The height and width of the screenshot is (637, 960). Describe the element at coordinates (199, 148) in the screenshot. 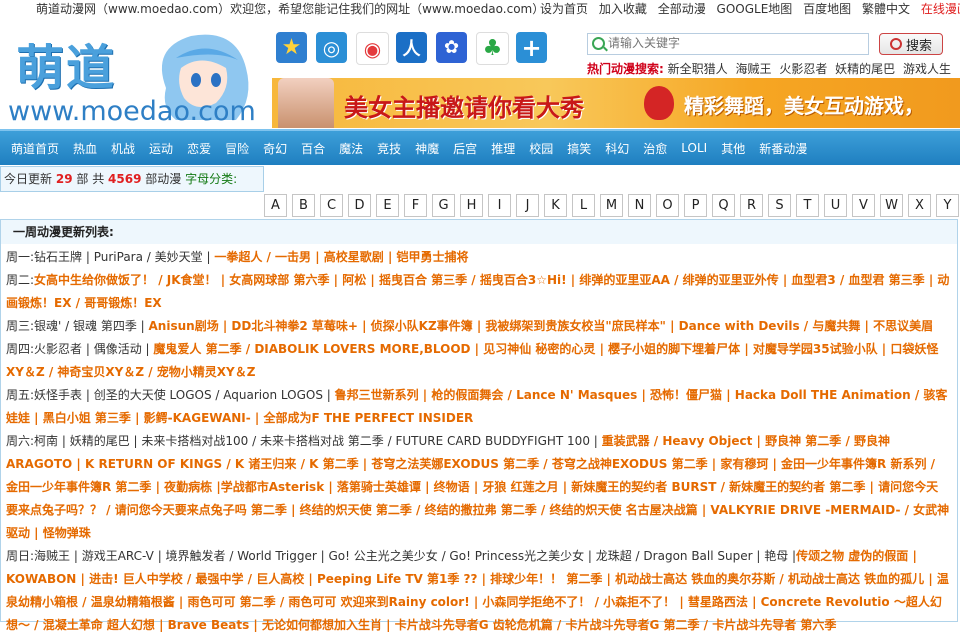

I see `nav-item: 恋爱` at that location.